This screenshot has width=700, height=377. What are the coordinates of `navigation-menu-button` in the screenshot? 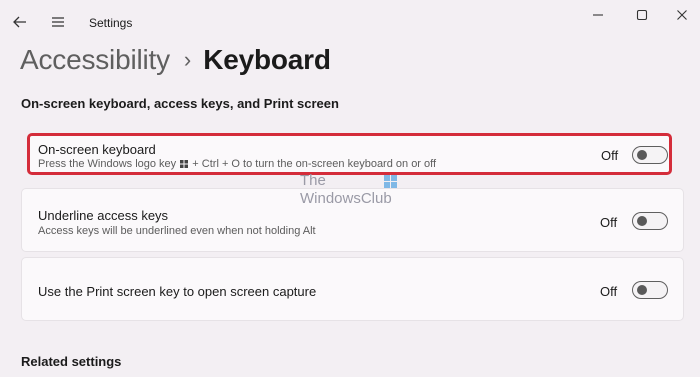 It's located at (58, 22).